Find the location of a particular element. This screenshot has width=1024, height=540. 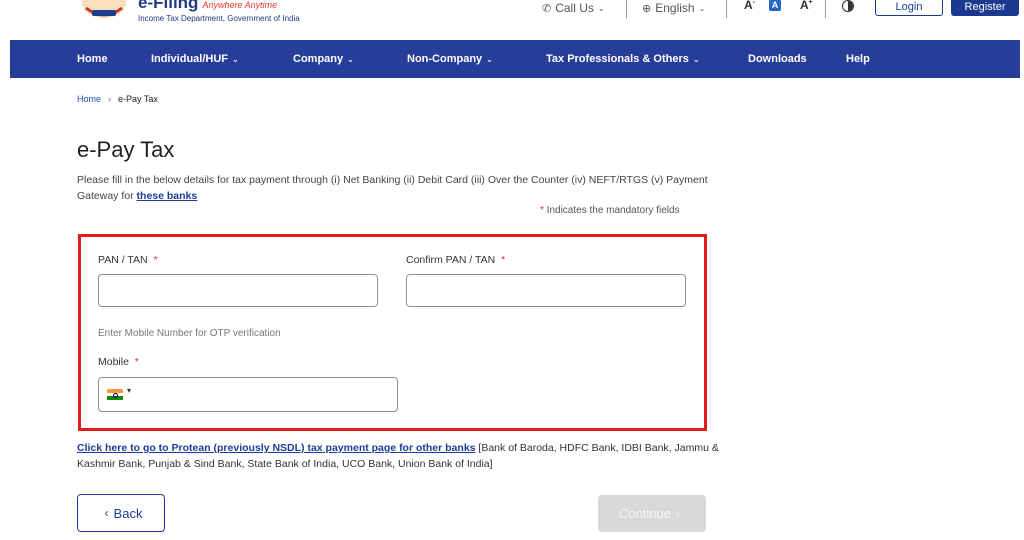

language-menu: ⊕ English ⌄ is located at coordinates (673, 8).